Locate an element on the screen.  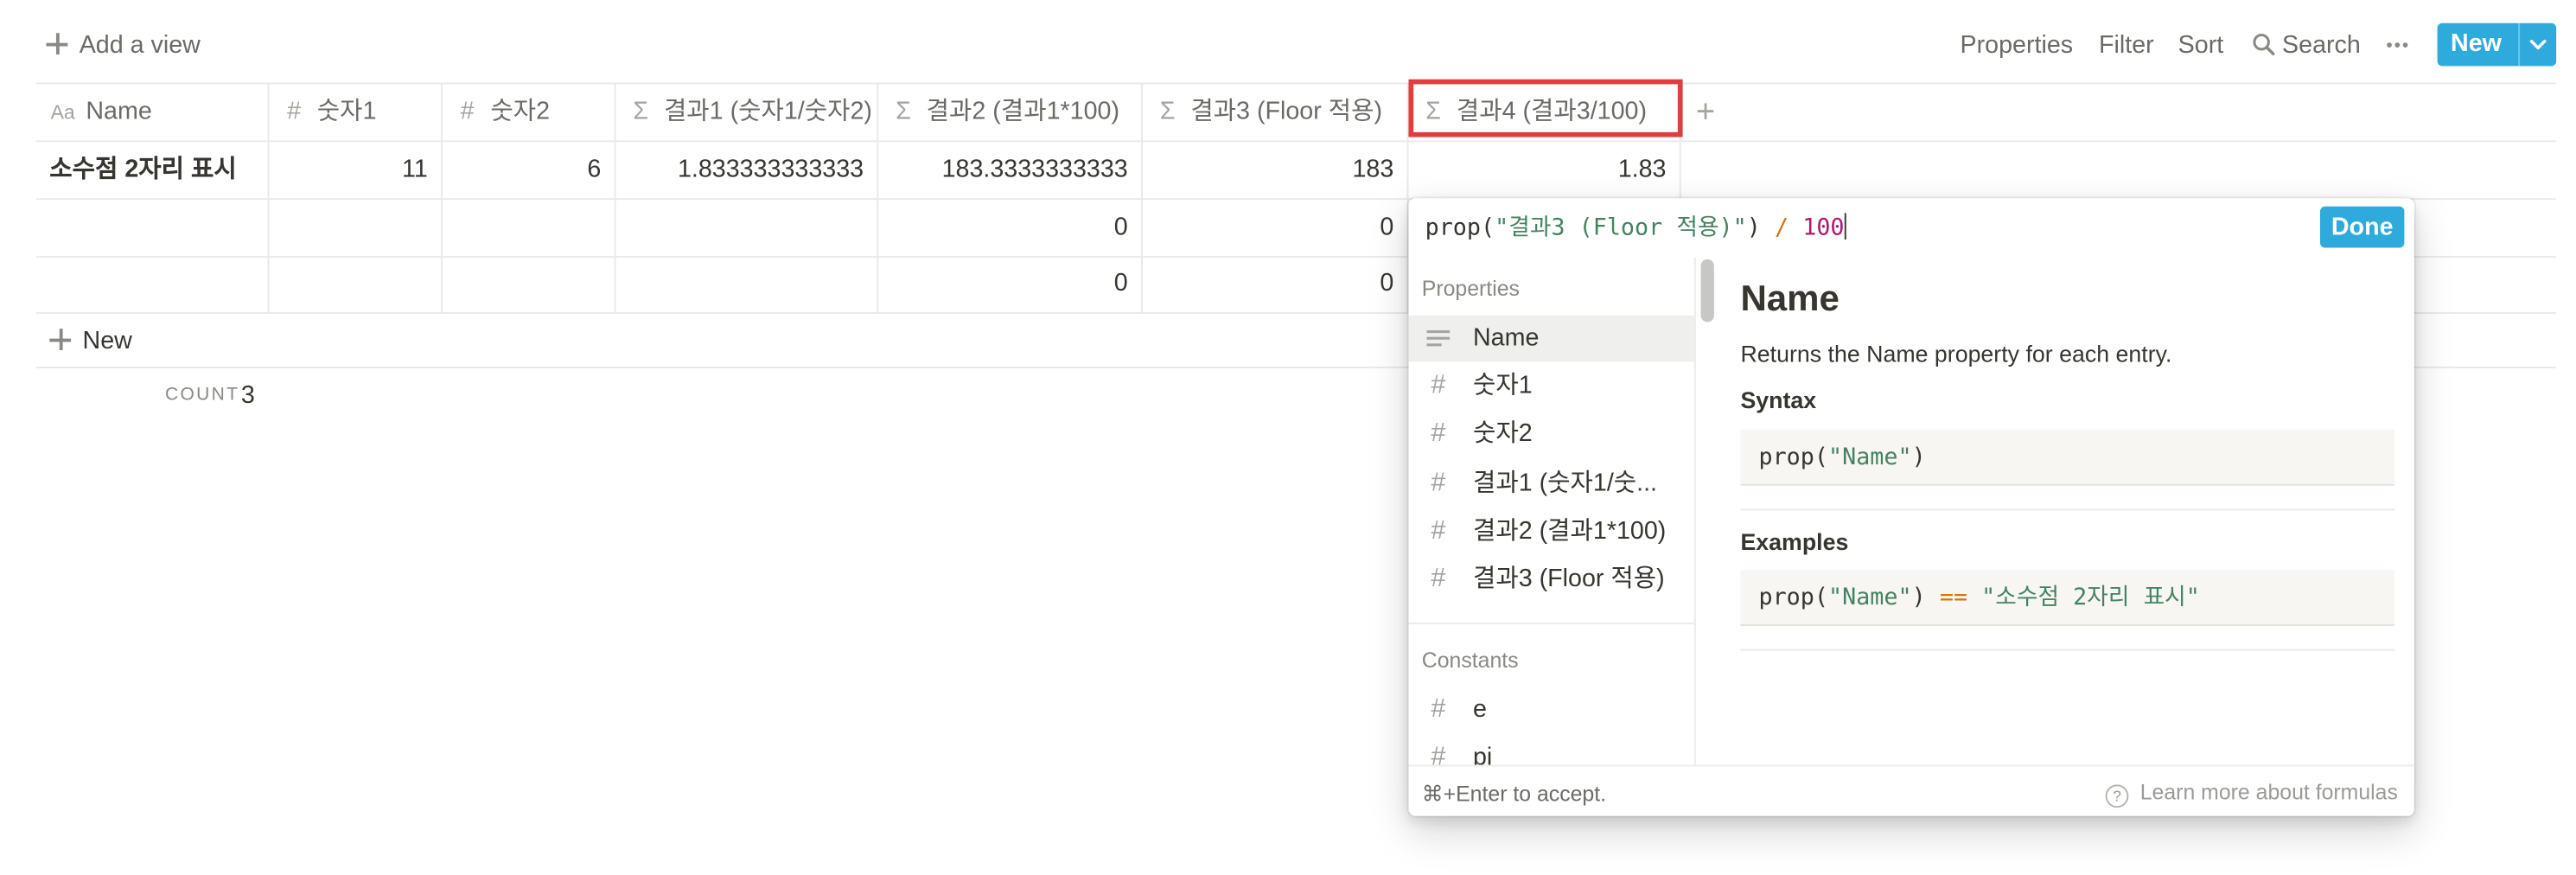
search-button: Search is located at coordinates (2307, 45).